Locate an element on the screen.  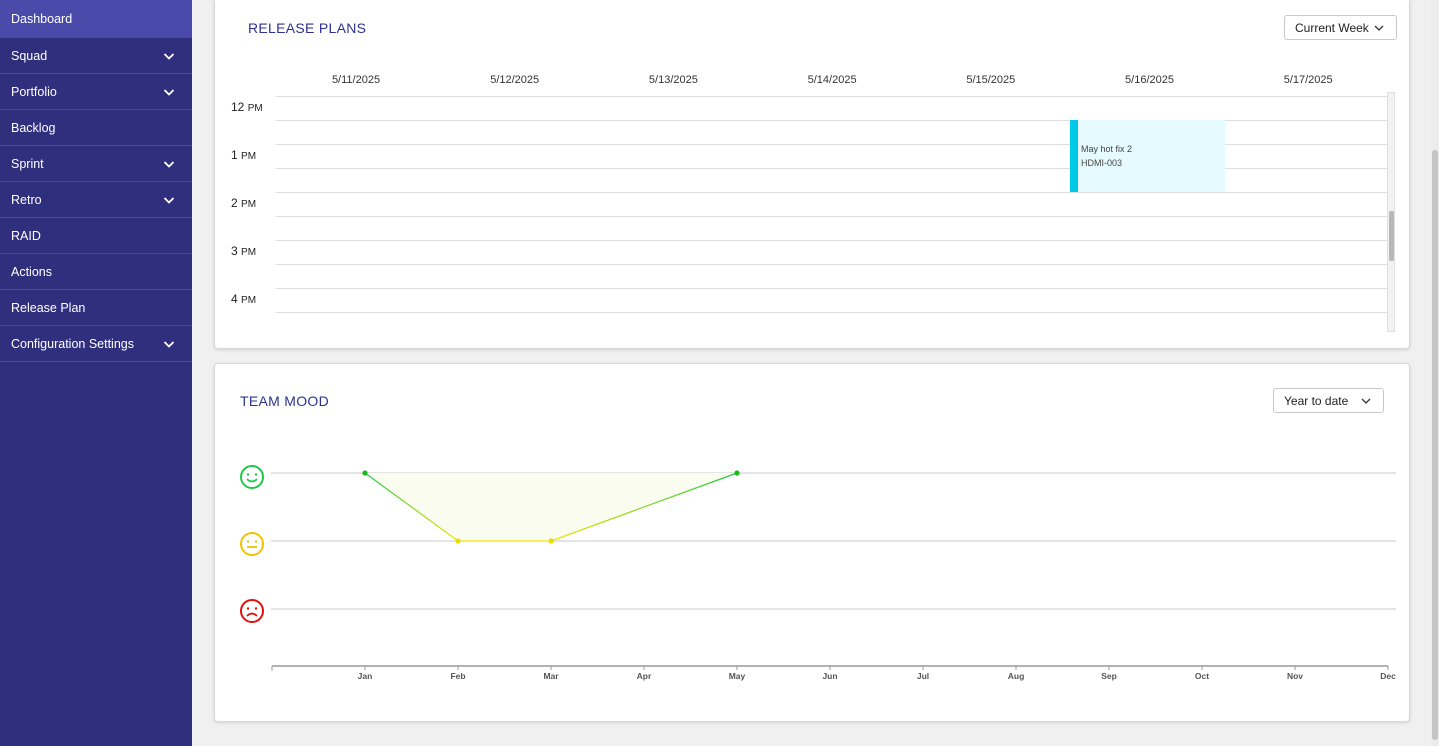
sidebar-item-label: Retro is located at coordinates (26, 199).